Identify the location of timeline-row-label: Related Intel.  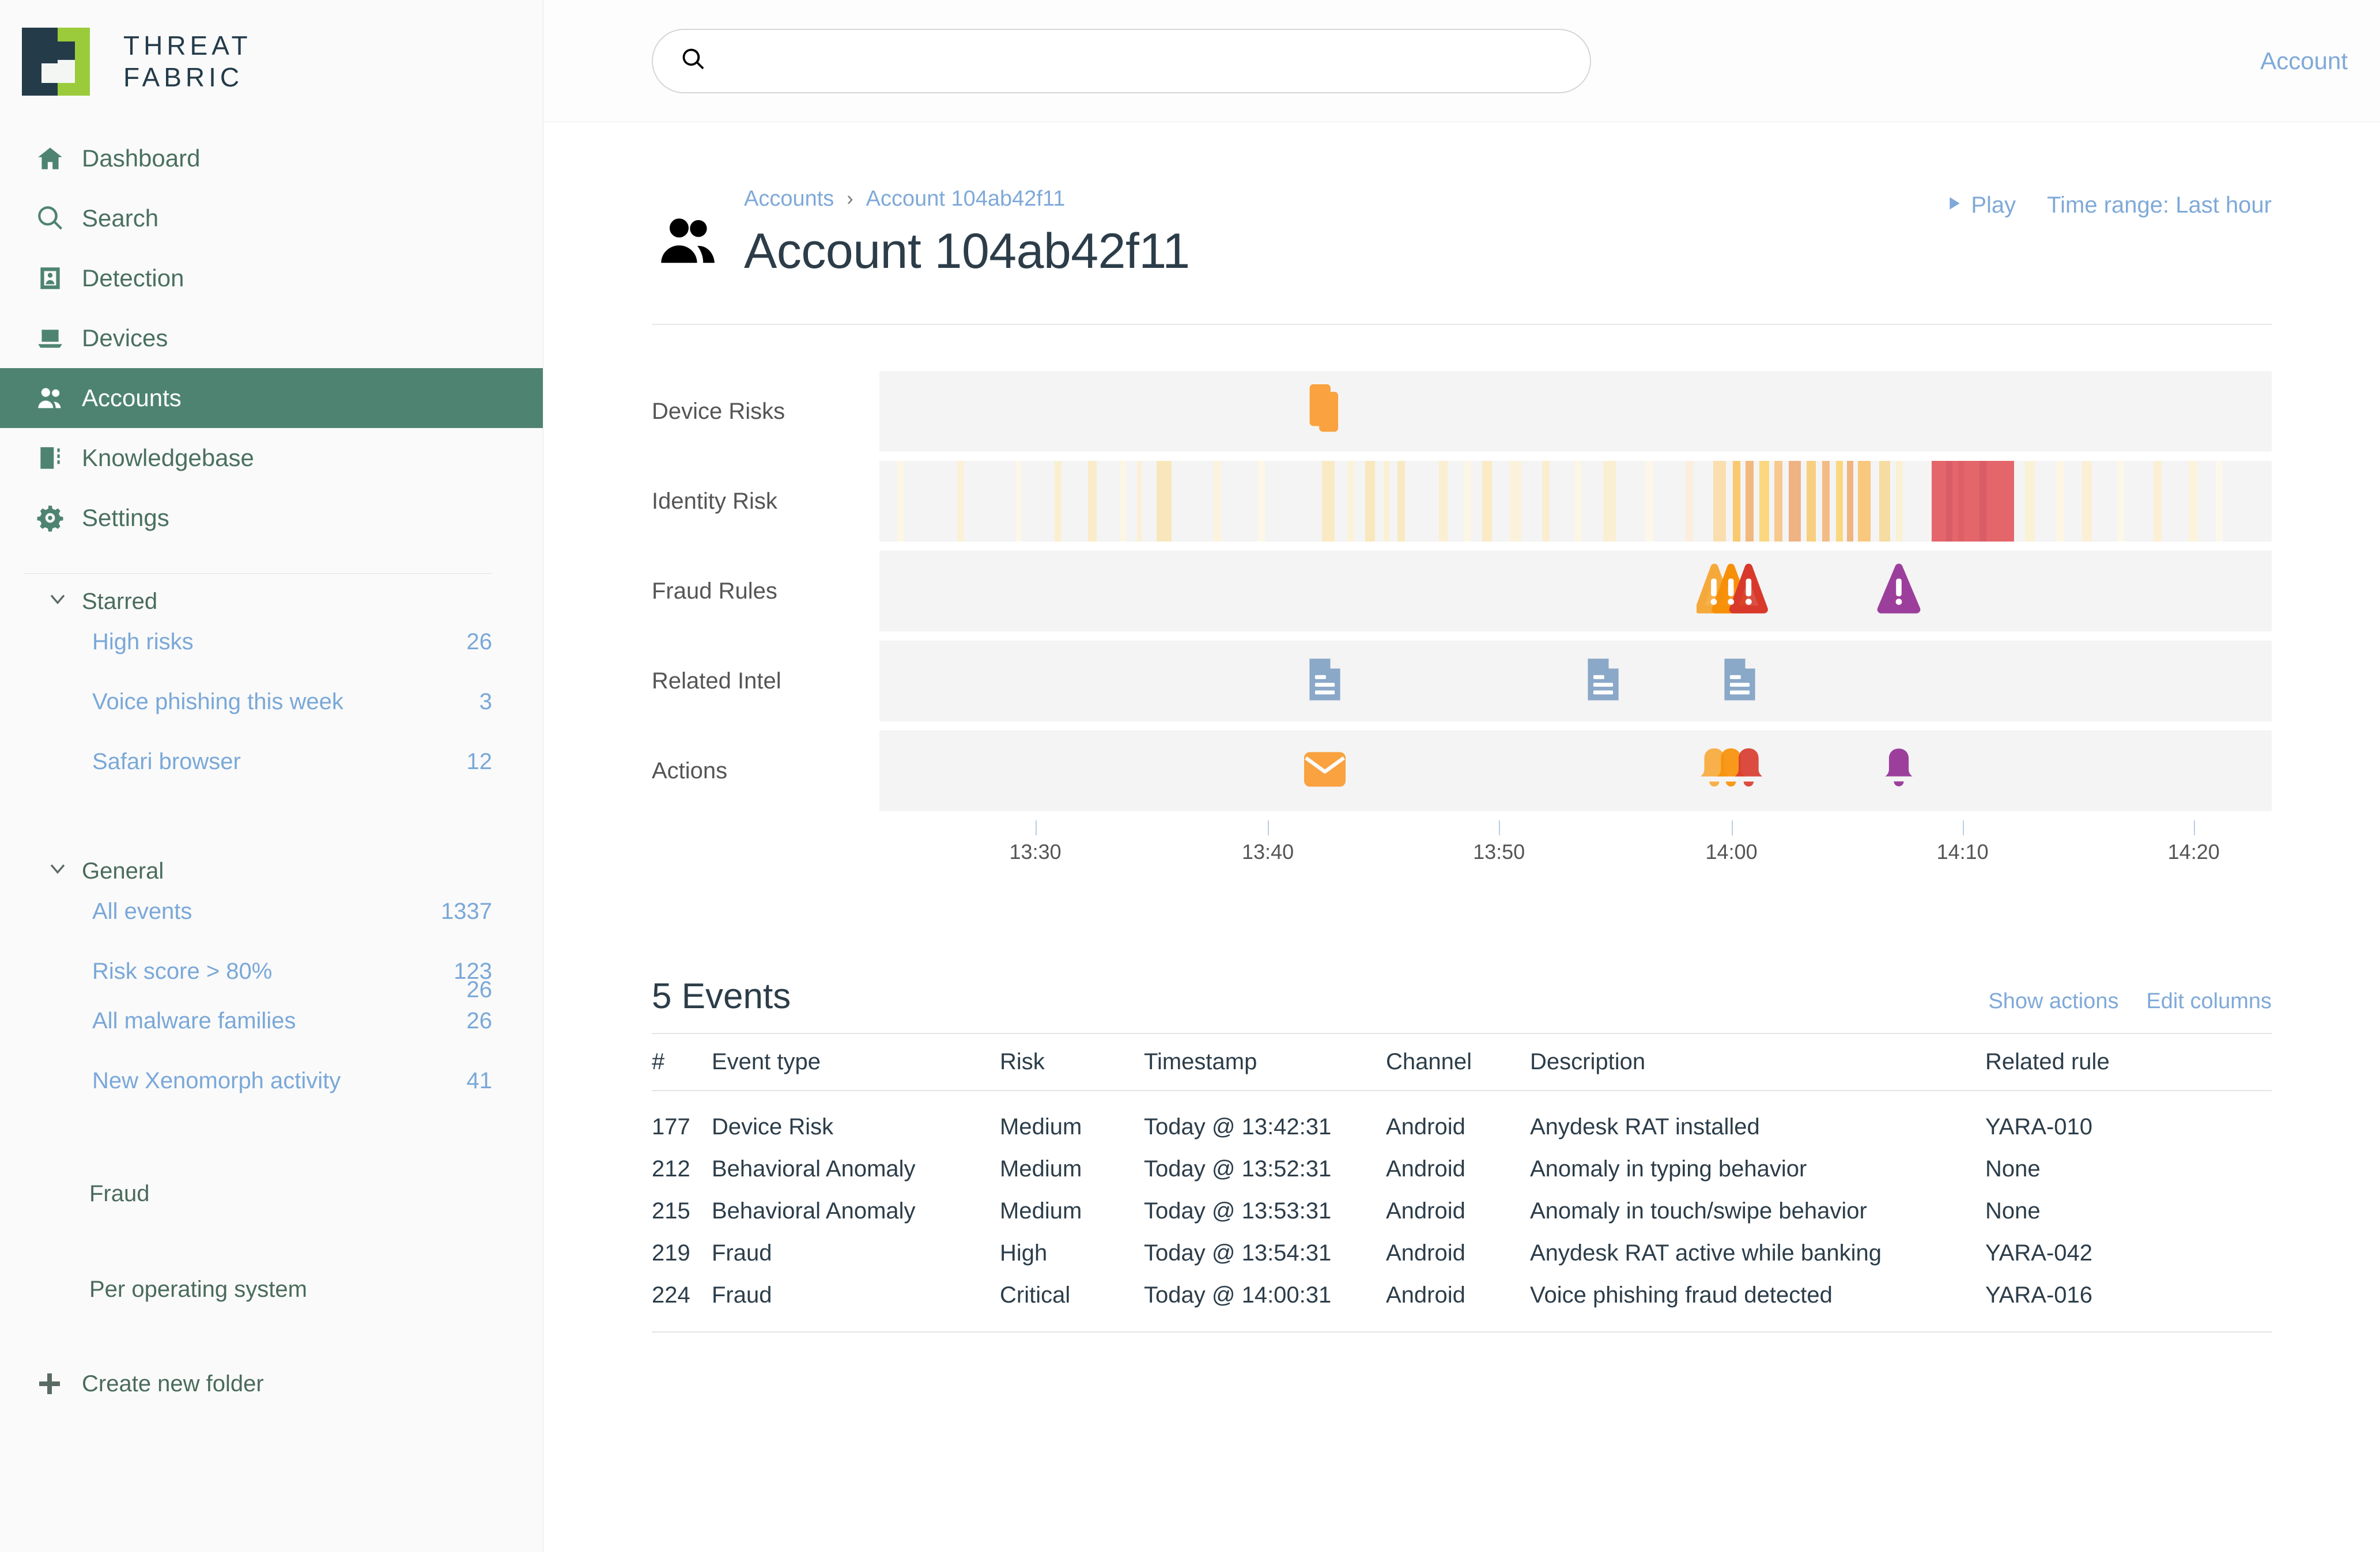
(717, 681).